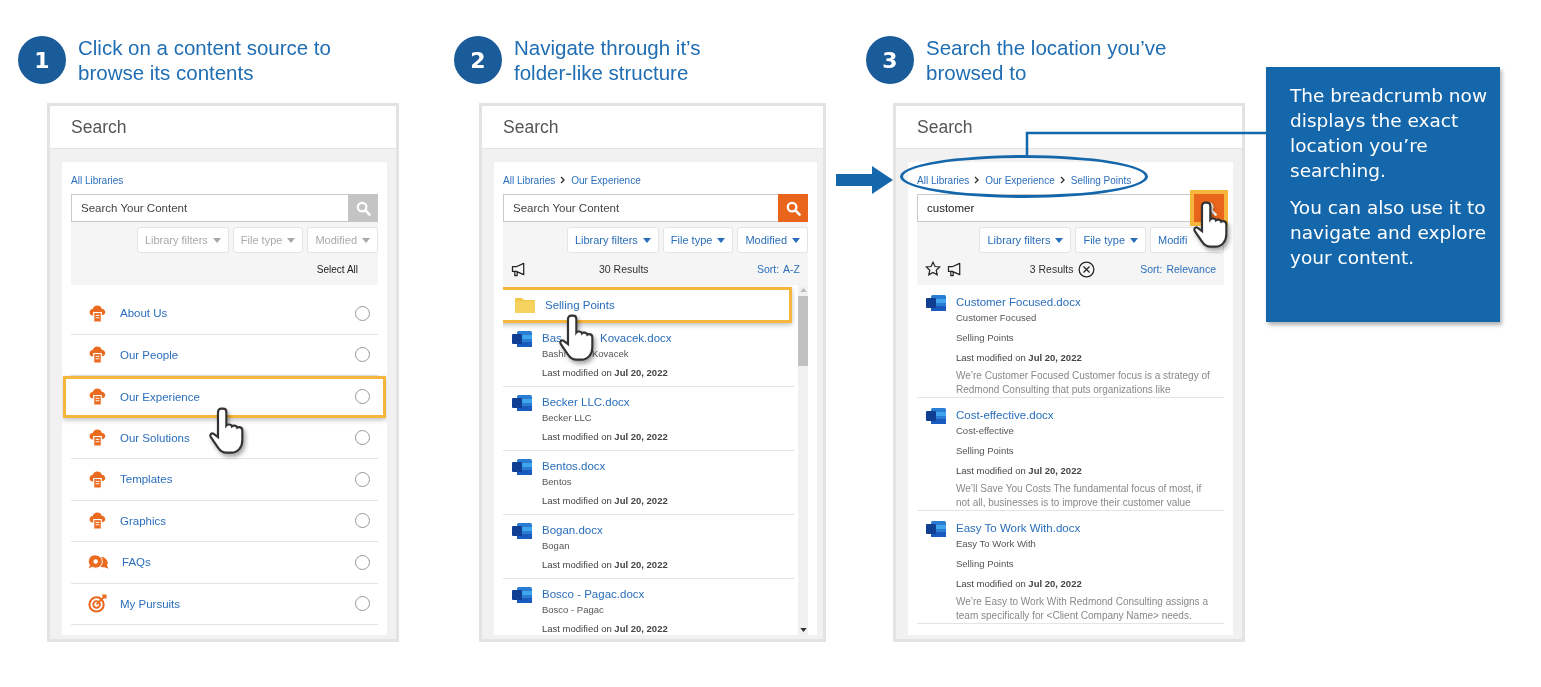  I want to click on search-button, so click(793, 208).